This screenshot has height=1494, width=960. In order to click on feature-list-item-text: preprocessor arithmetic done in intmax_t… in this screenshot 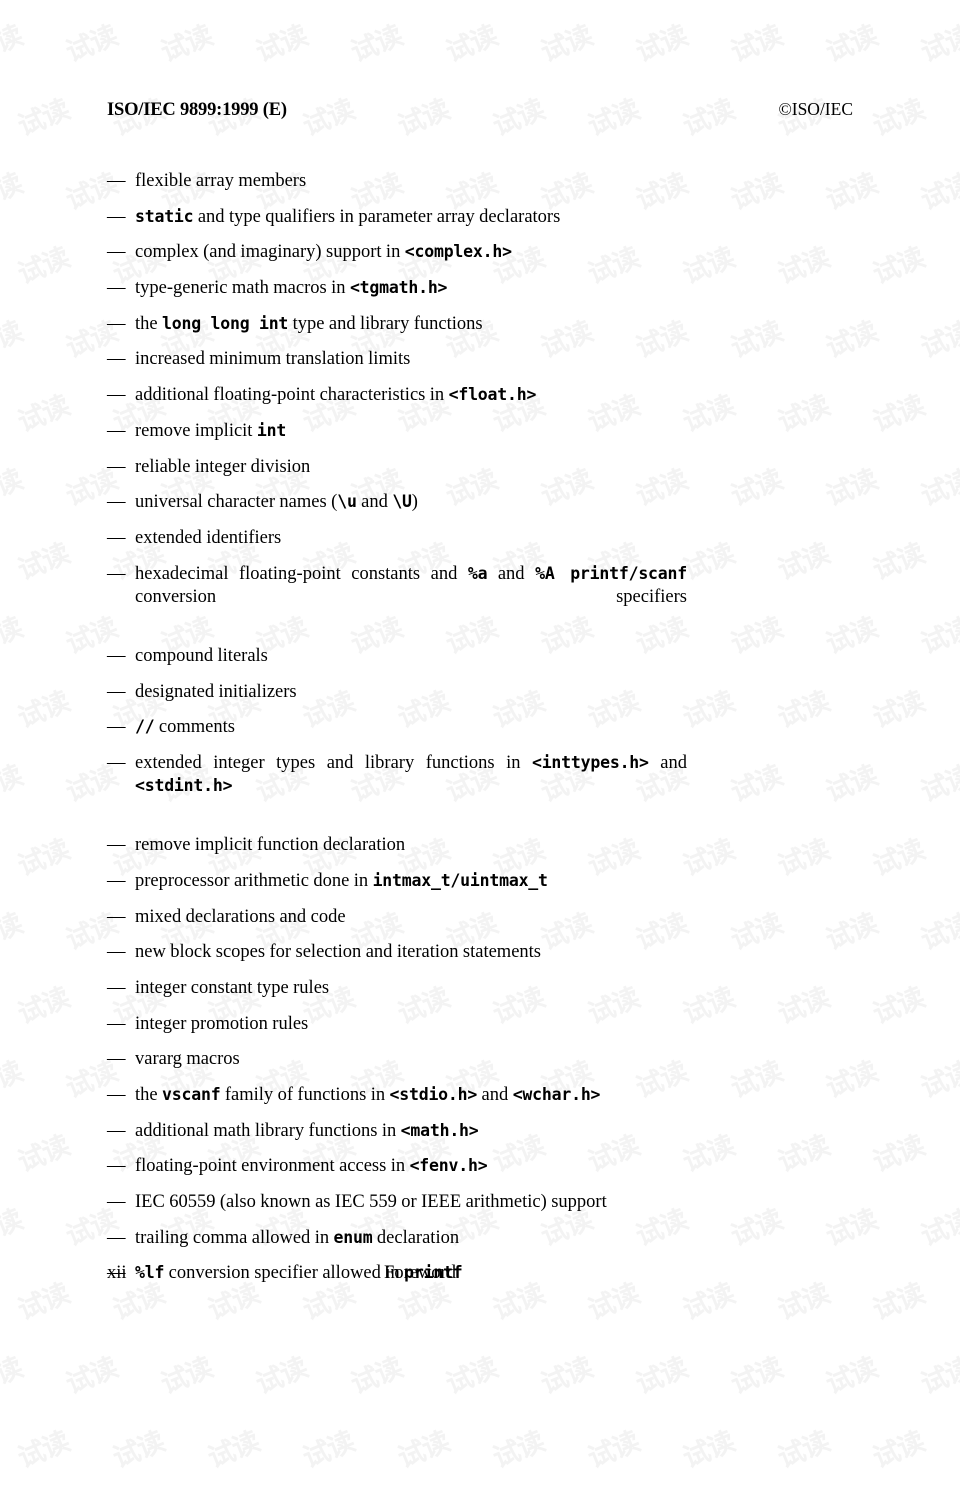, I will do `click(411, 881)`.